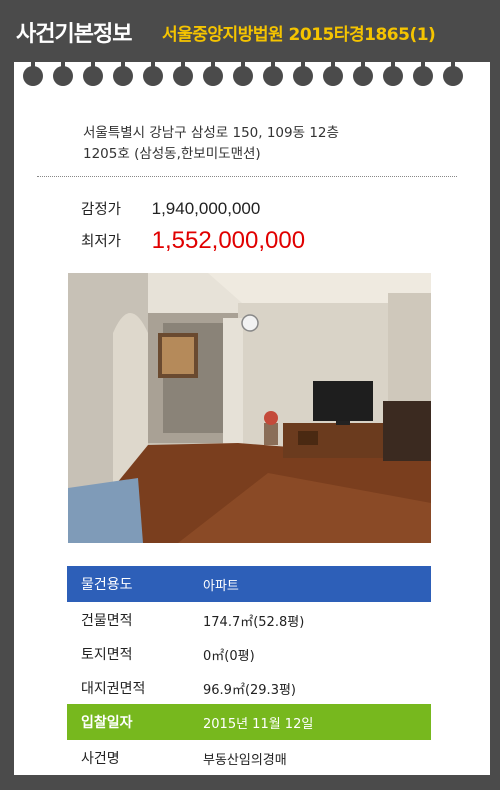 Image resolution: width=500 pixels, height=790 pixels. Describe the element at coordinates (107, 723) in the screenshot. I see `info-label: 입찰일자` at that location.